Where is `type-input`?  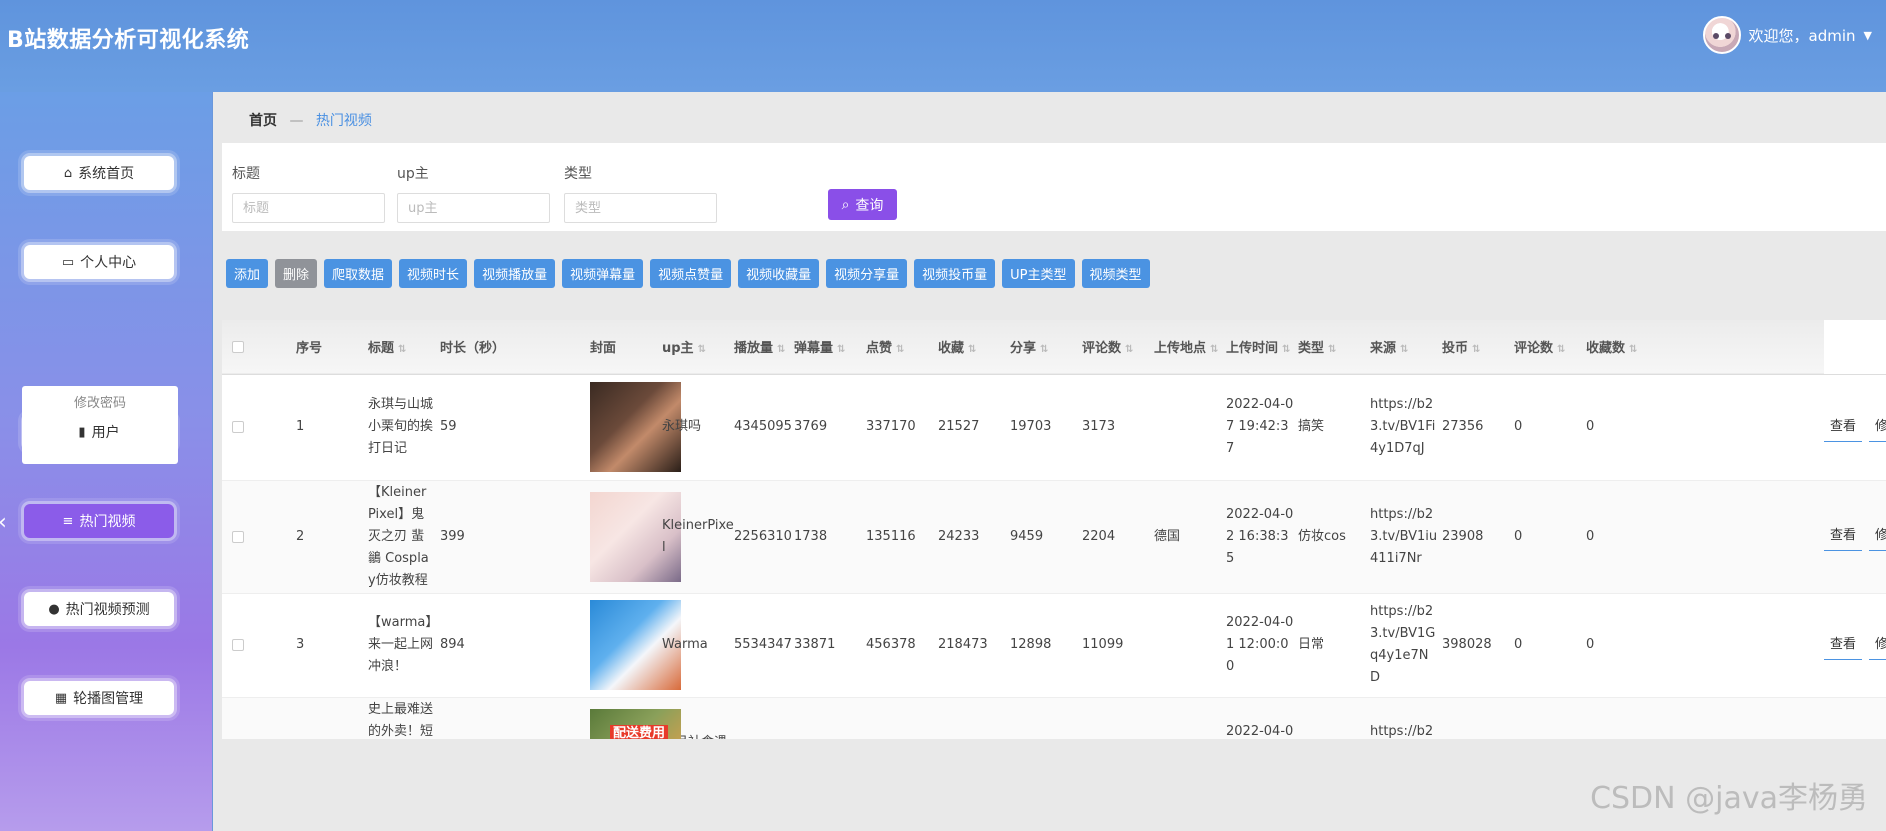
type-input is located at coordinates (640, 208).